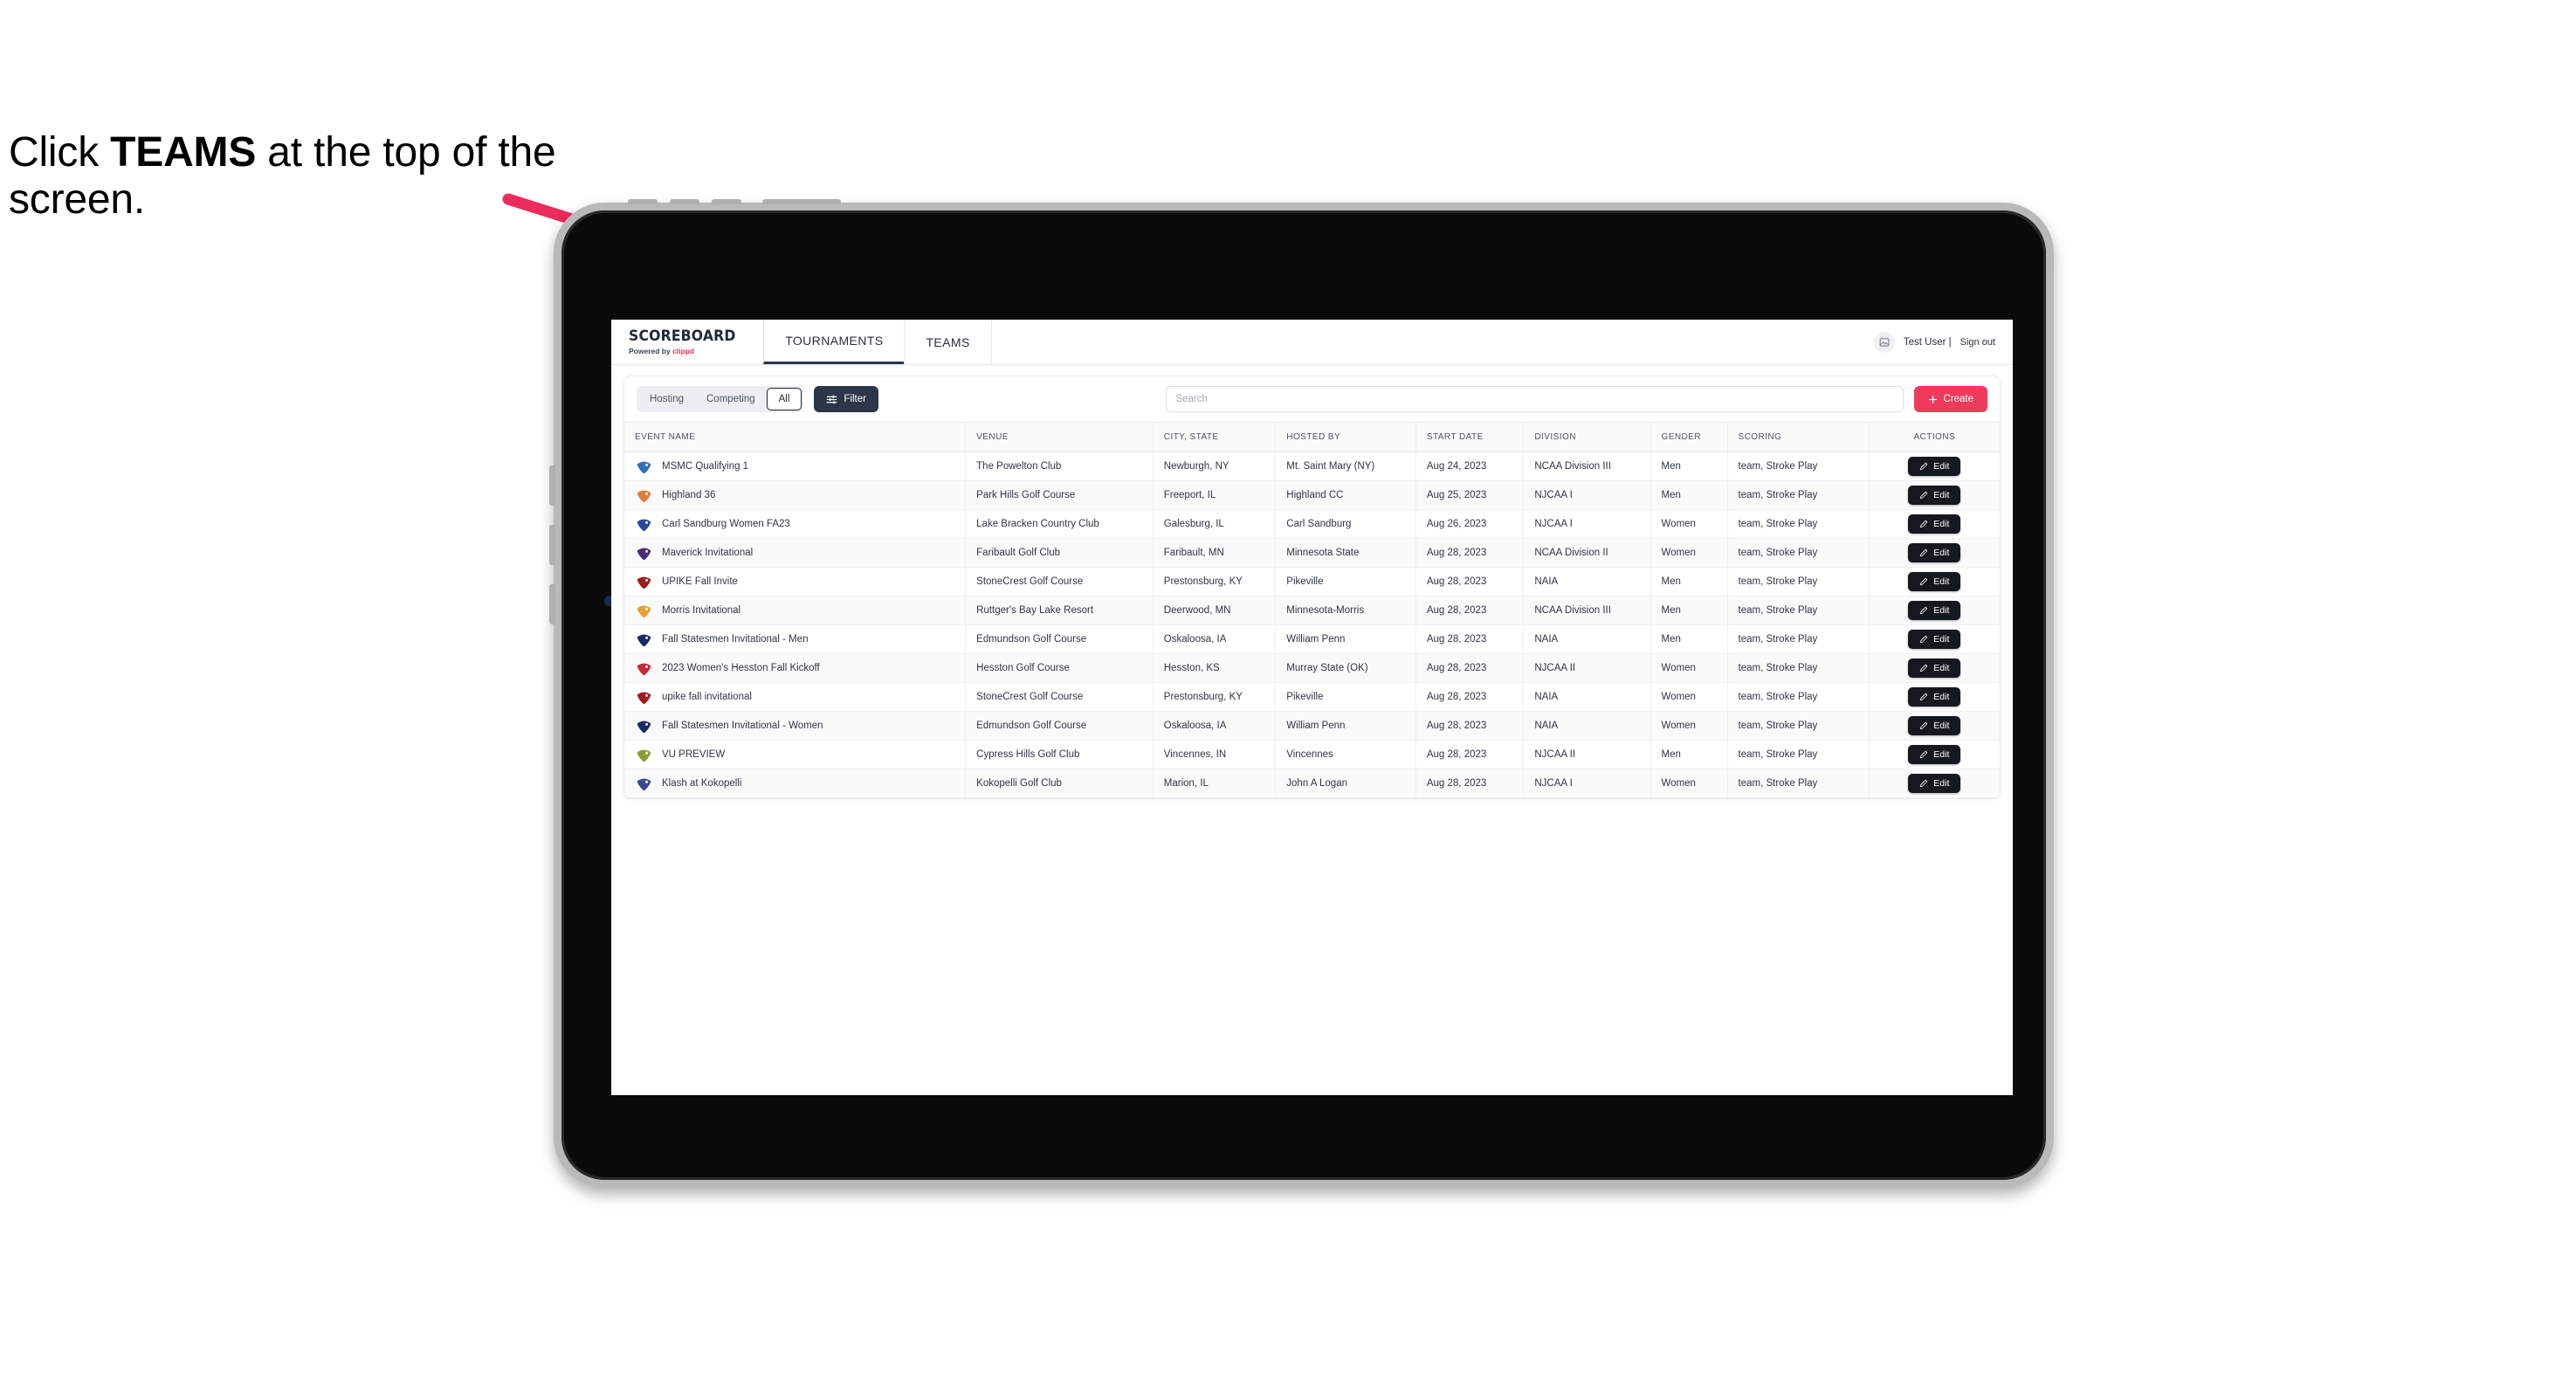 The image size is (2576, 1386). I want to click on col-division: DIVISION, so click(1587, 437).